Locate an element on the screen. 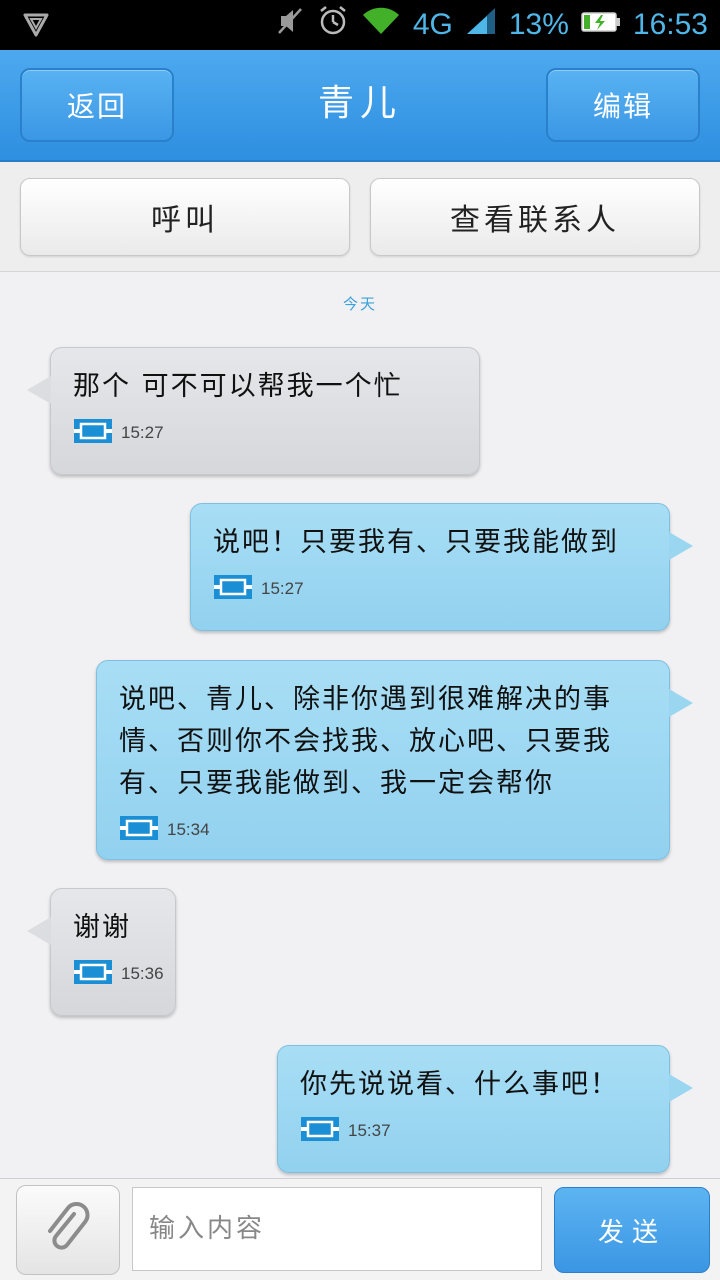 This screenshot has height=1280, width=720. battery-percent: 13% is located at coordinates (538, 24).